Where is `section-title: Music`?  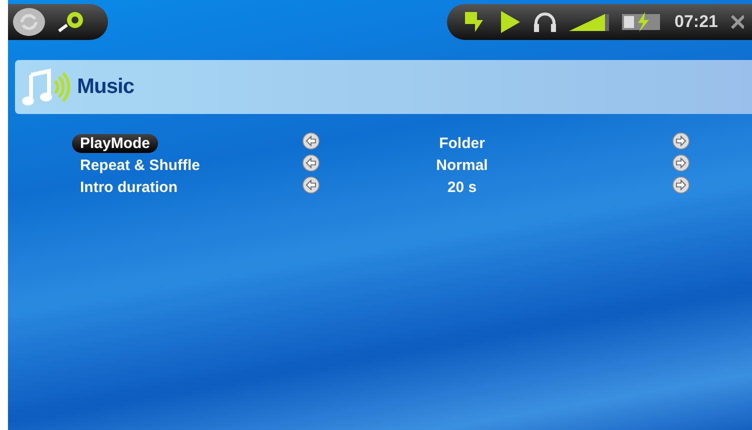 section-title: Music is located at coordinates (105, 87).